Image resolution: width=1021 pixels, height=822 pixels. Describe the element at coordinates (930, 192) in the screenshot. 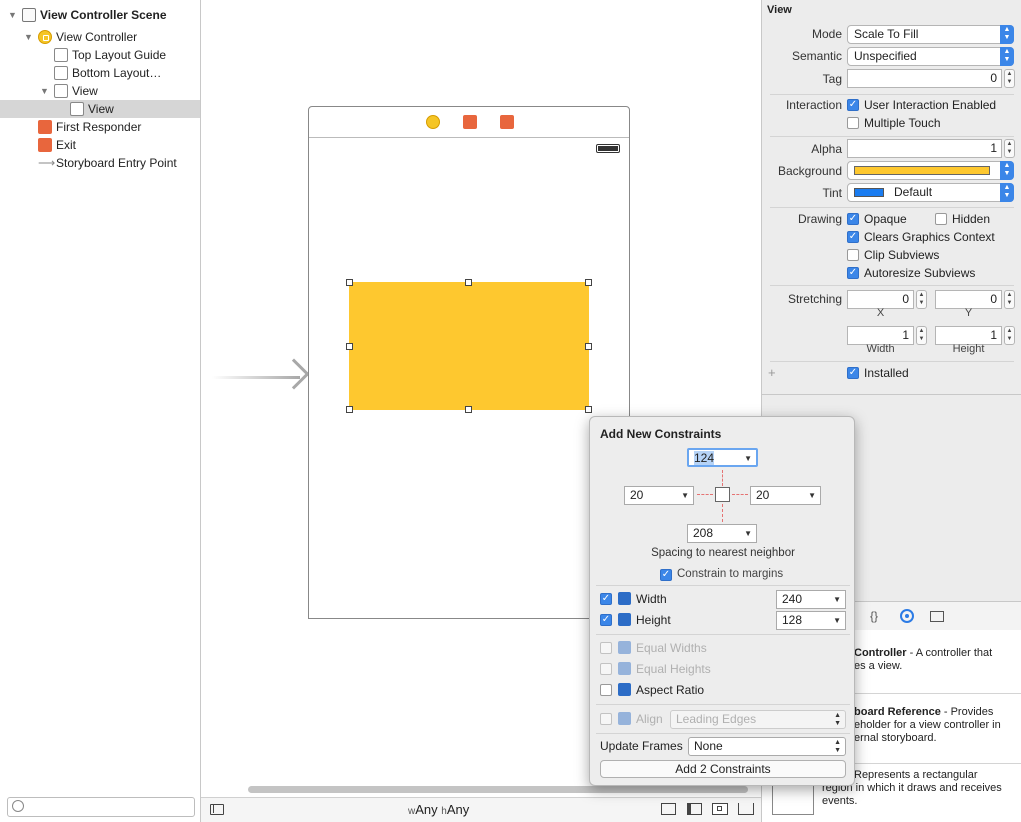

I see `tint-popup: Default ▲ ▼` at that location.